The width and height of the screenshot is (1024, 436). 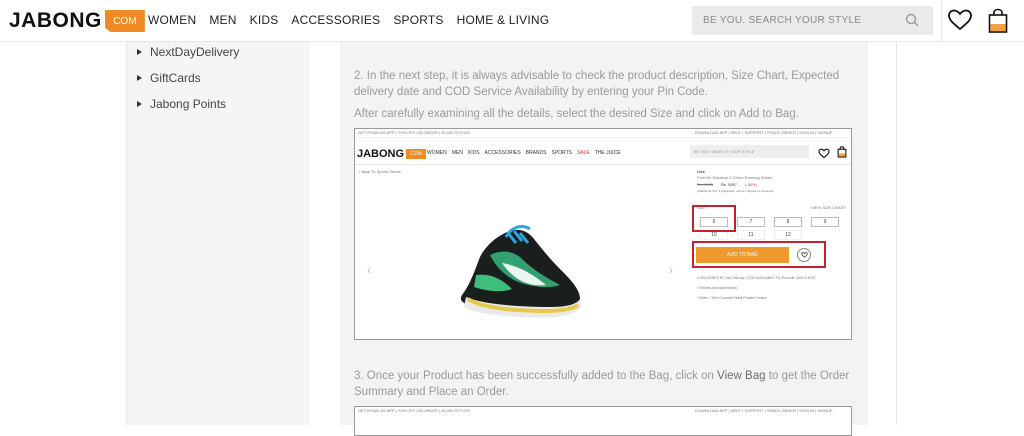 What do you see at coordinates (264, 20) in the screenshot?
I see `nav-kids: KIDS` at bounding box center [264, 20].